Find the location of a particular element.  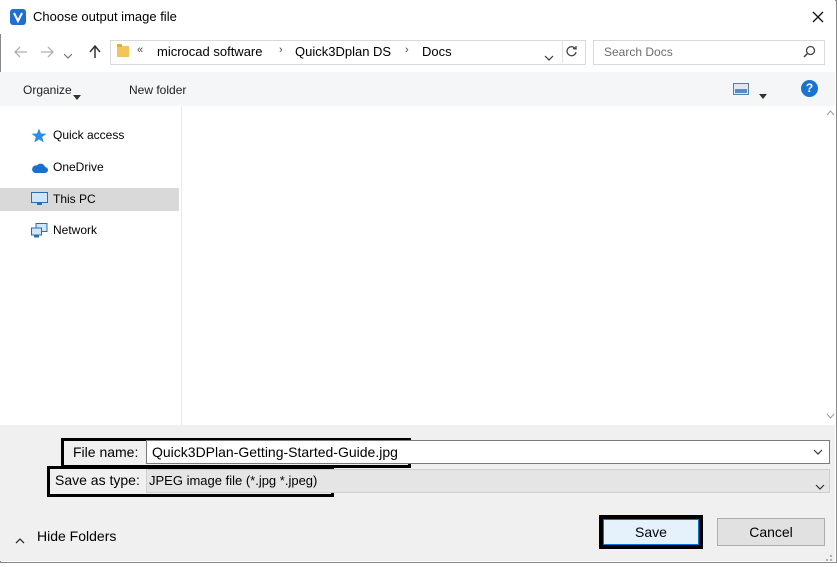

breadcrumb-quick3dplan-ds: Quick3Dplan DS is located at coordinates (343, 51).